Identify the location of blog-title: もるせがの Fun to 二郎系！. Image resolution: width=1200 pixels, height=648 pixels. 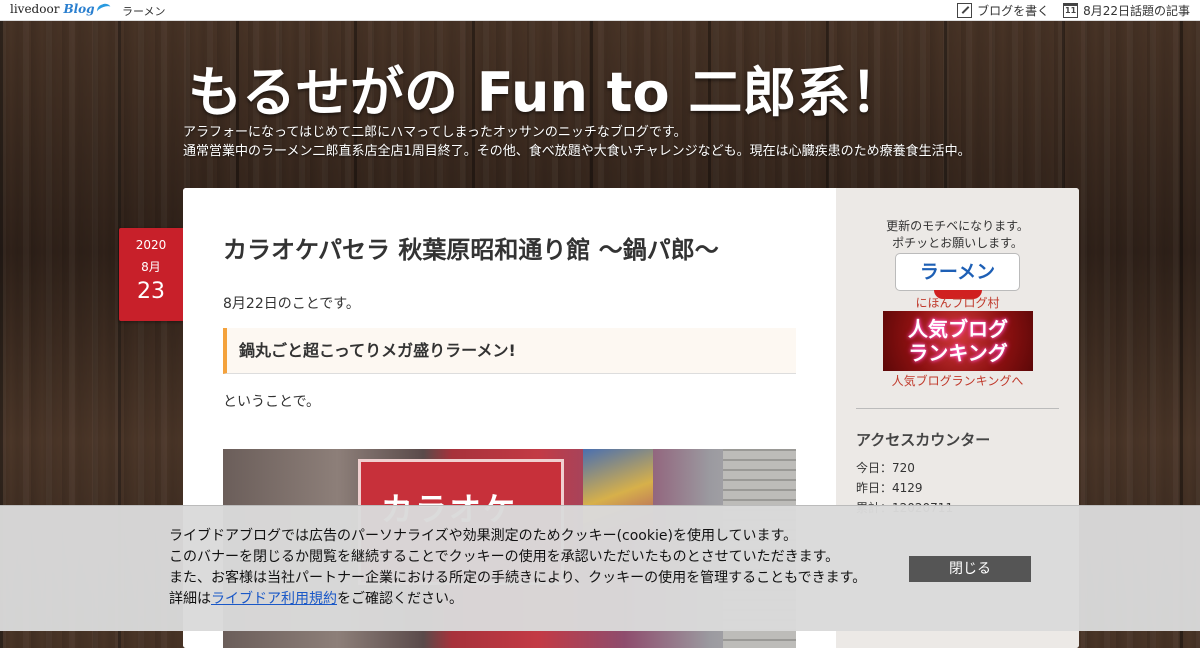
(546, 87).